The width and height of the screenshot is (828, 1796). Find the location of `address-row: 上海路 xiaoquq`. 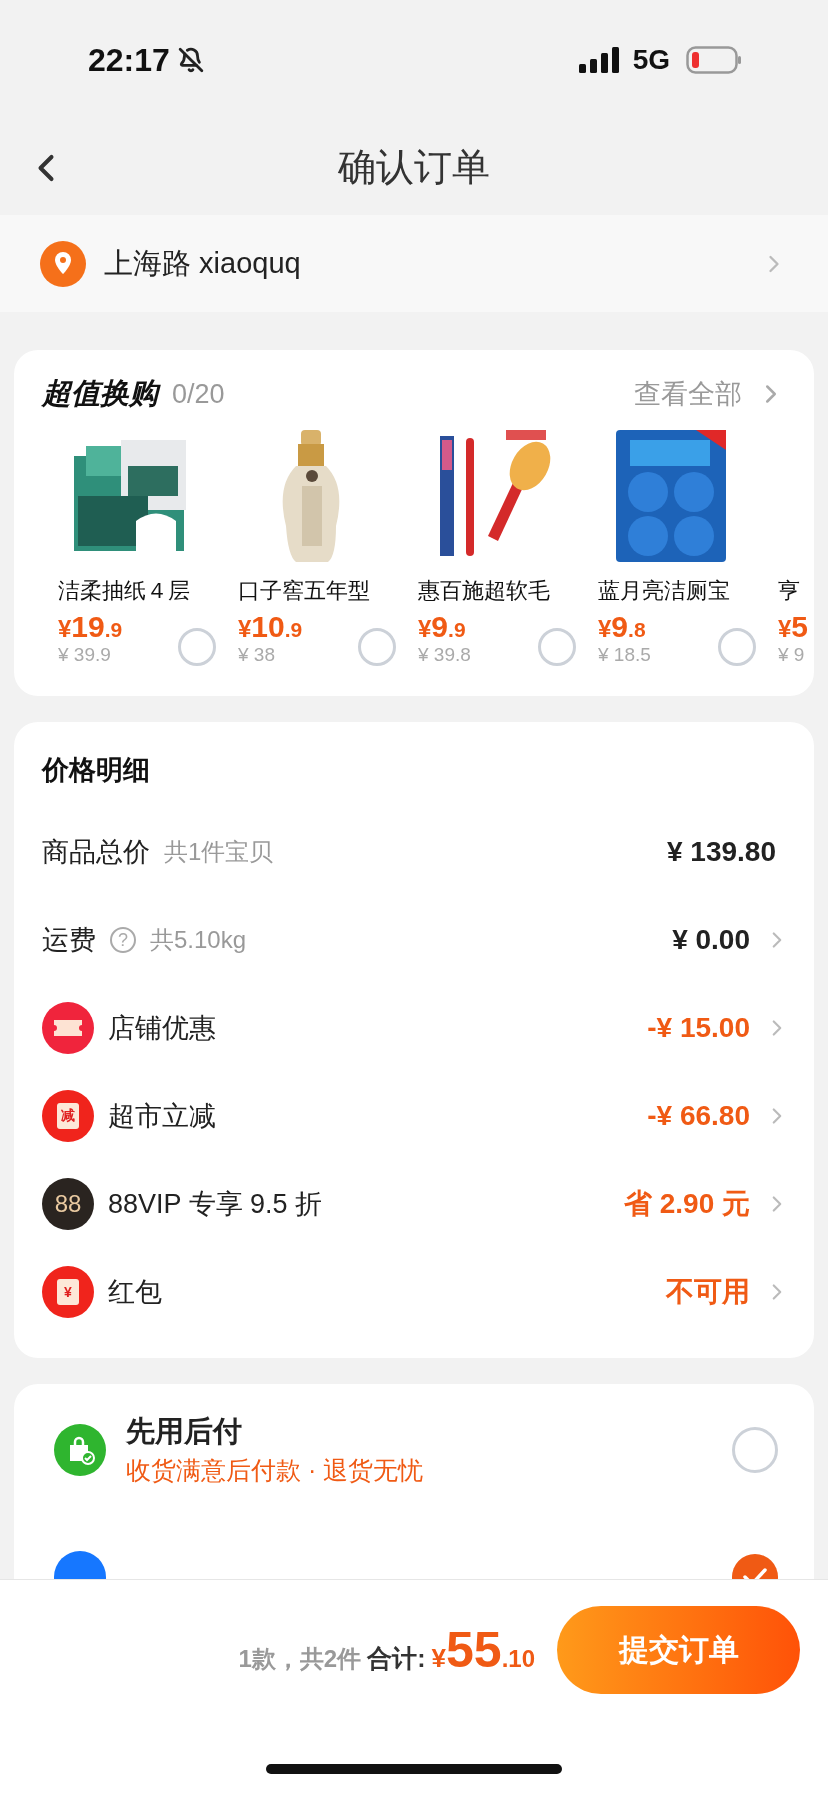

address-row: 上海路 xiaoquq is located at coordinates (414, 263).